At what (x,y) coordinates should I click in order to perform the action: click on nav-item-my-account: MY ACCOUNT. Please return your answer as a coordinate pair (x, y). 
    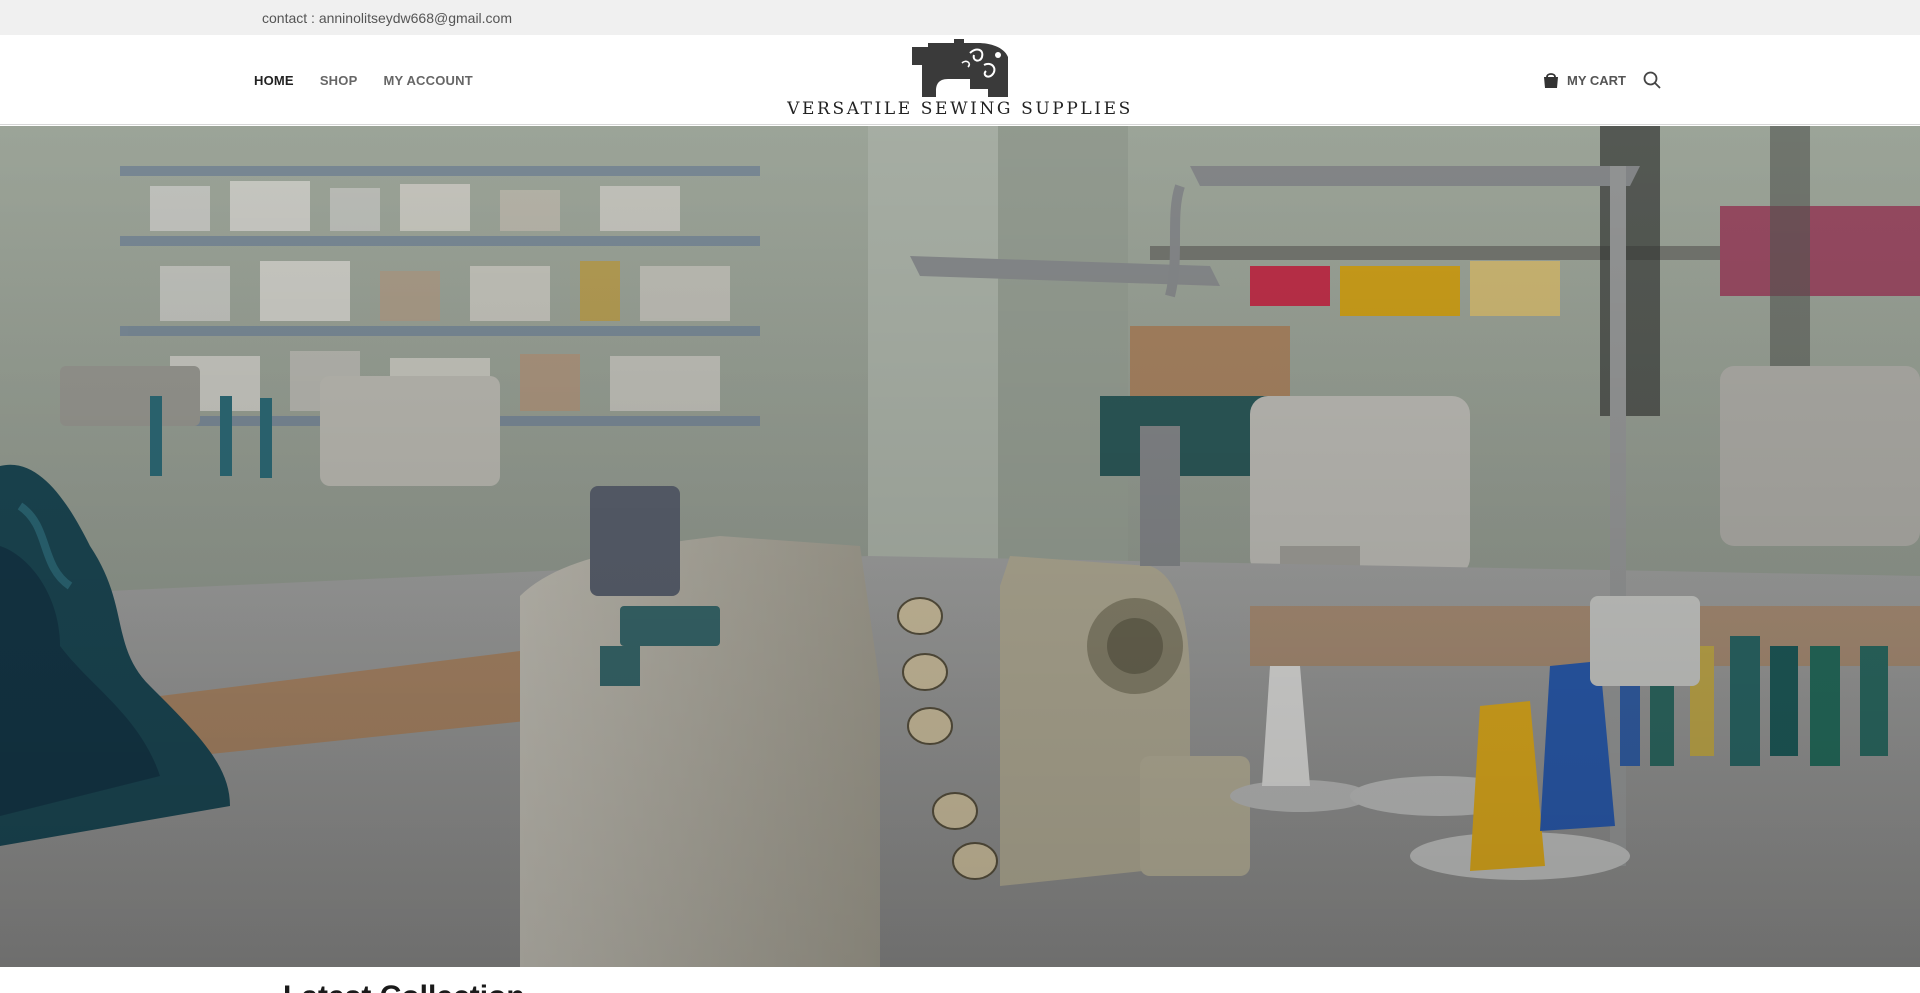
    Looking at the image, I should click on (427, 80).